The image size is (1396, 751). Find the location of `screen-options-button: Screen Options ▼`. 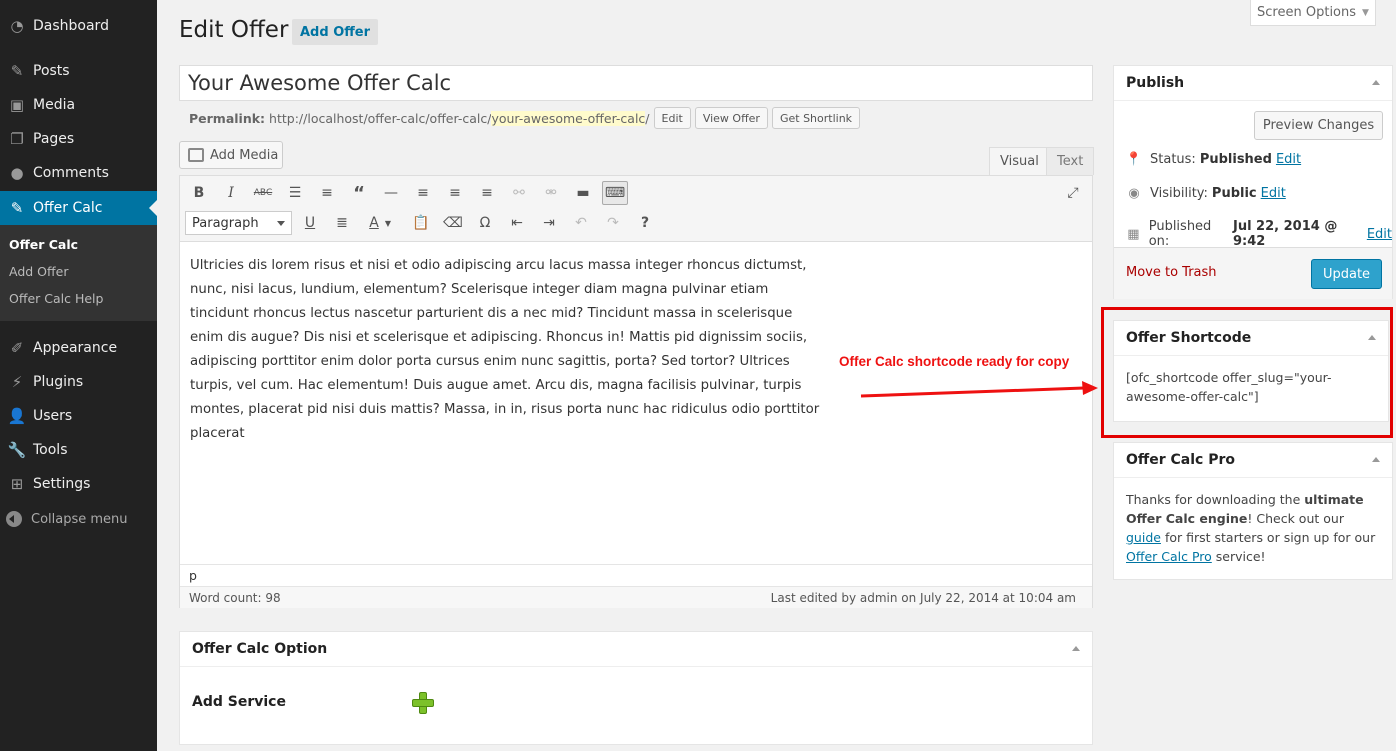

screen-options-button: Screen Options ▼ is located at coordinates (1313, 13).